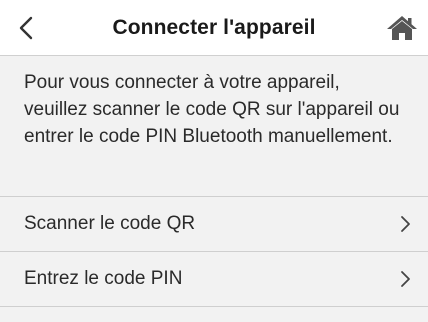 This screenshot has width=428, height=322. I want to click on page-title: Connecter l'appareil, so click(214, 27).